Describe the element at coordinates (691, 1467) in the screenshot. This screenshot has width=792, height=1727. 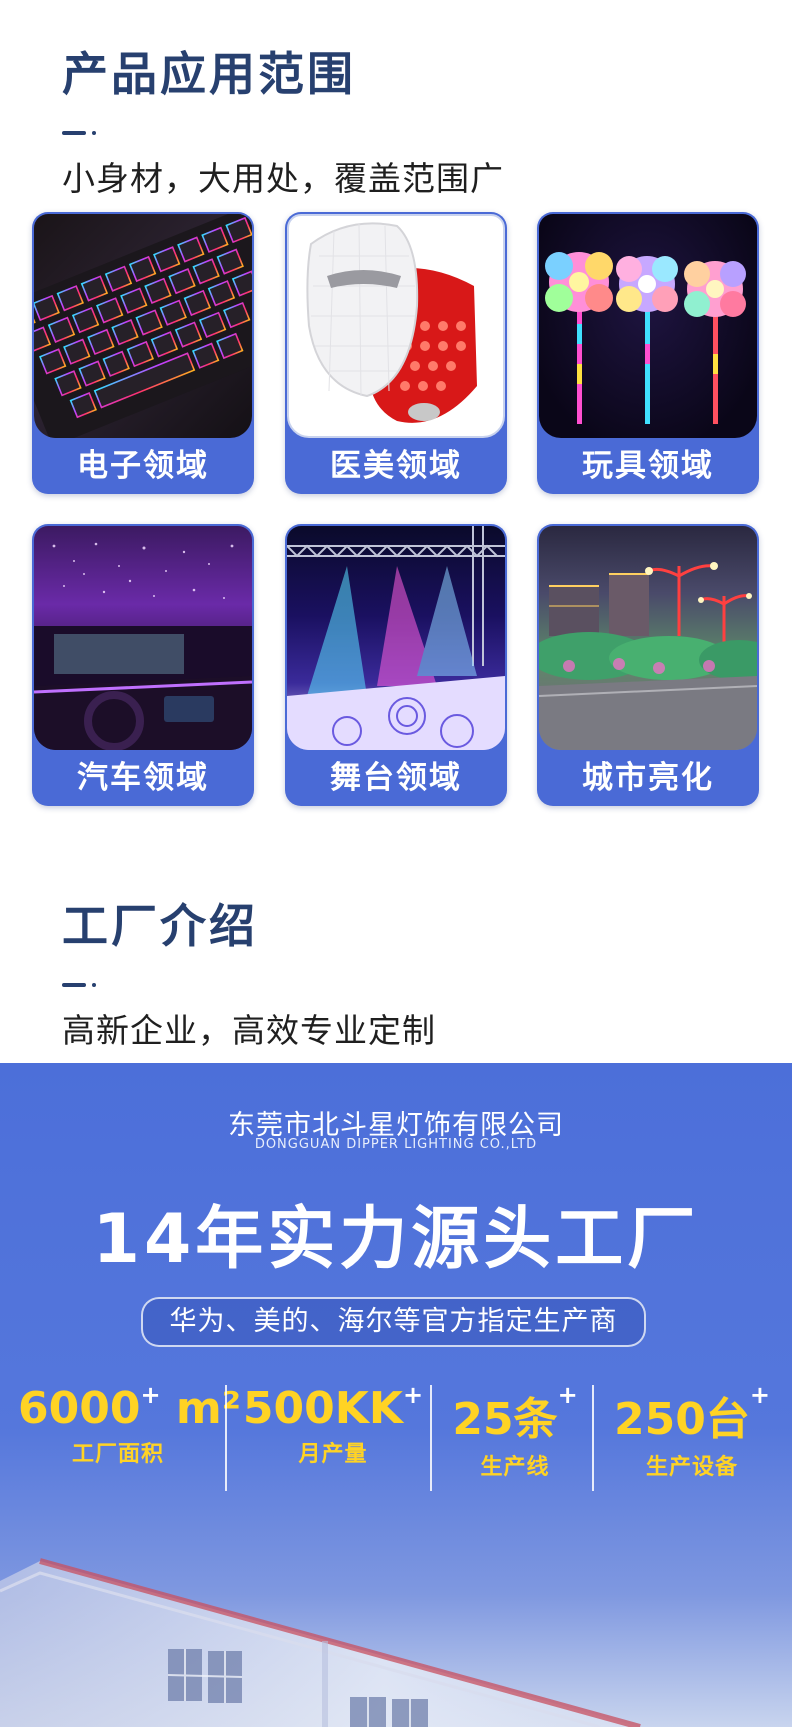
I see `stat-caption: 生产设备` at that location.